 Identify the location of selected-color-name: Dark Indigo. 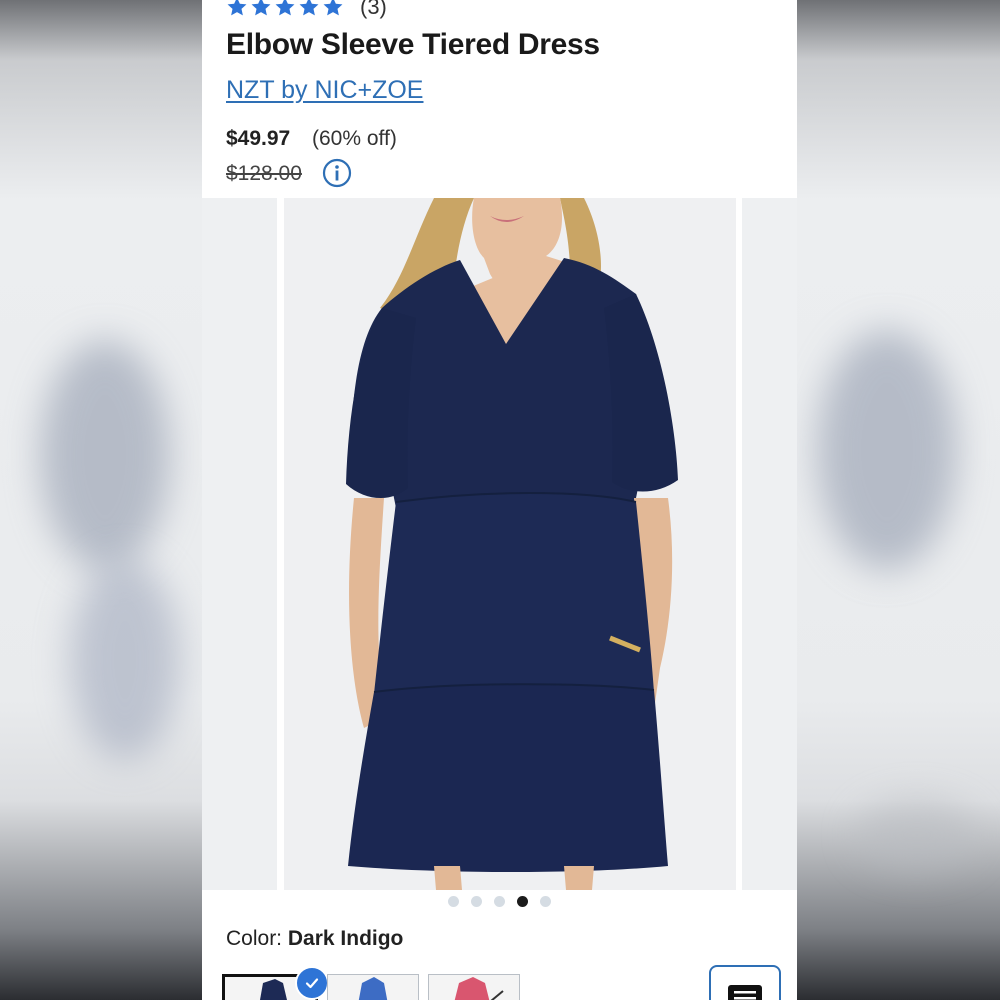
(345, 938).